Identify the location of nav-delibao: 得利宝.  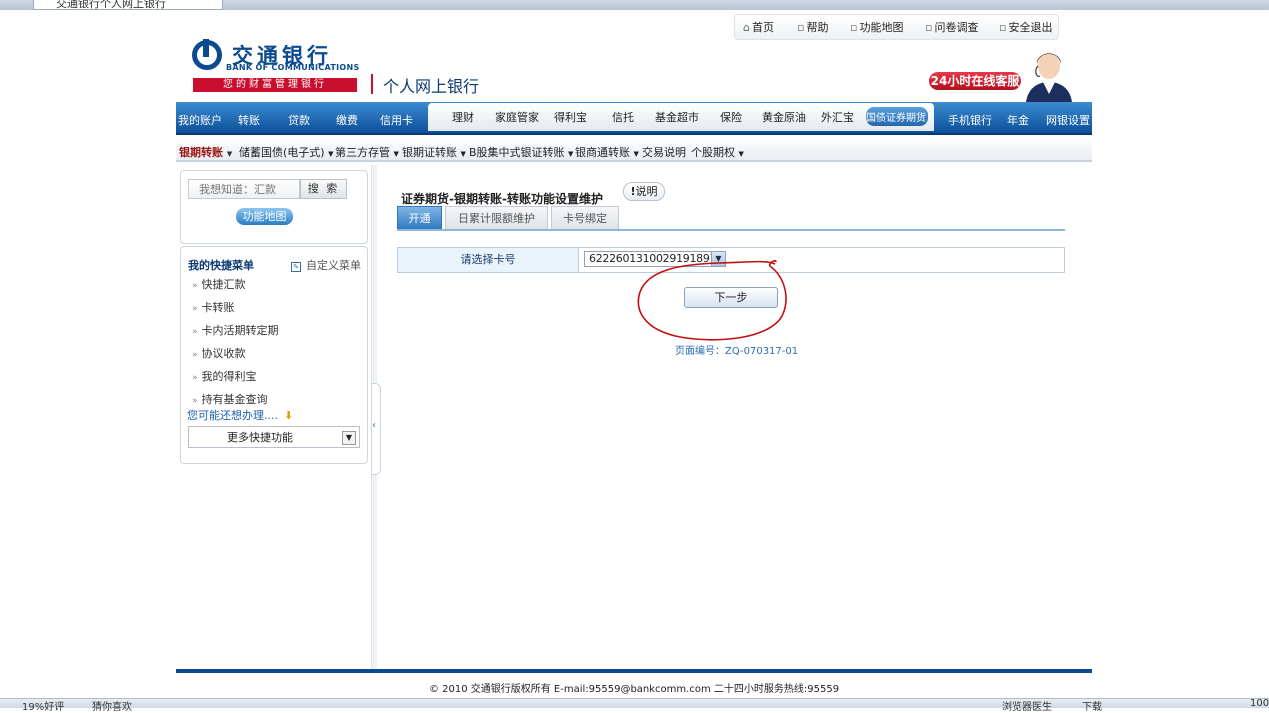
(570, 117).